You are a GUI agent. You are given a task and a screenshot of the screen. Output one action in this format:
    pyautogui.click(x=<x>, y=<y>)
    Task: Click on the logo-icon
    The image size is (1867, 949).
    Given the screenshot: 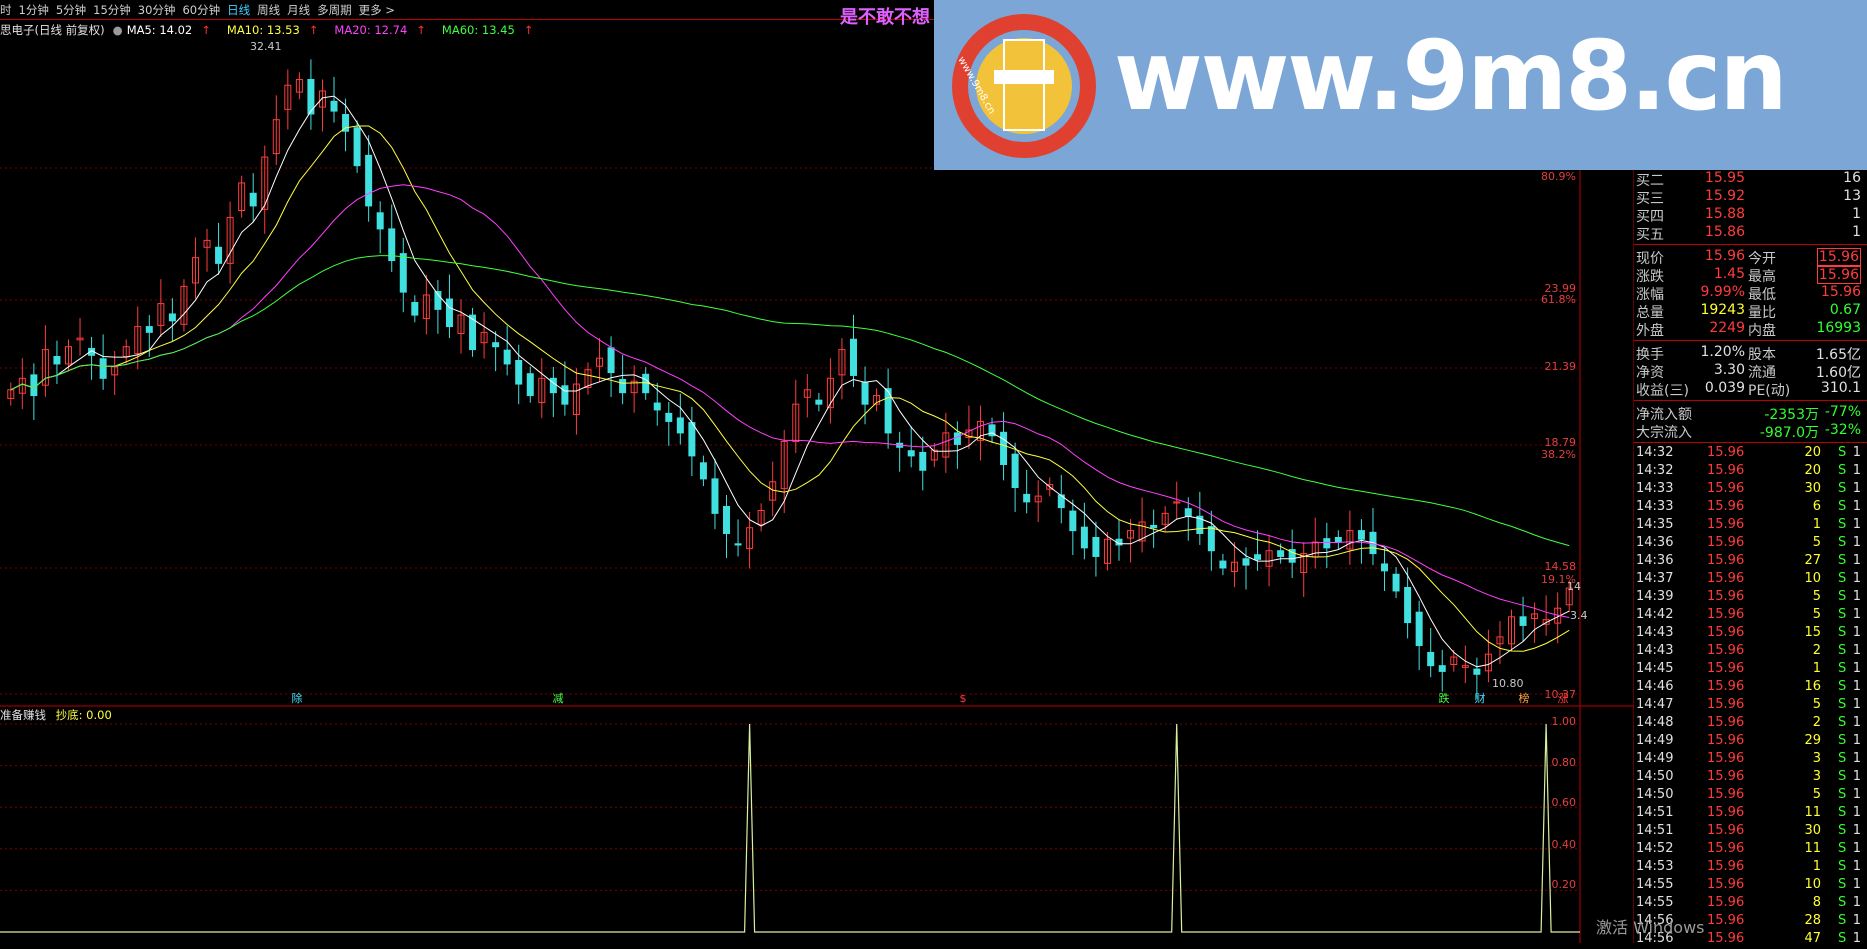 What is the action you would take?
    pyautogui.click(x=1024, y=86)
    